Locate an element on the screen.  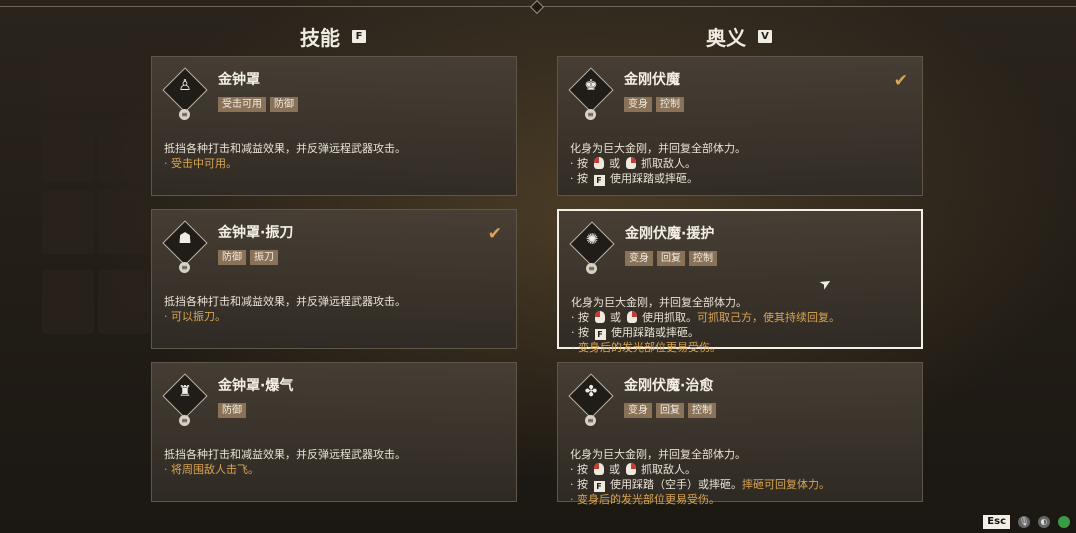
skill-emblem: ♜ ≡ is located at coordinates (185, 399).